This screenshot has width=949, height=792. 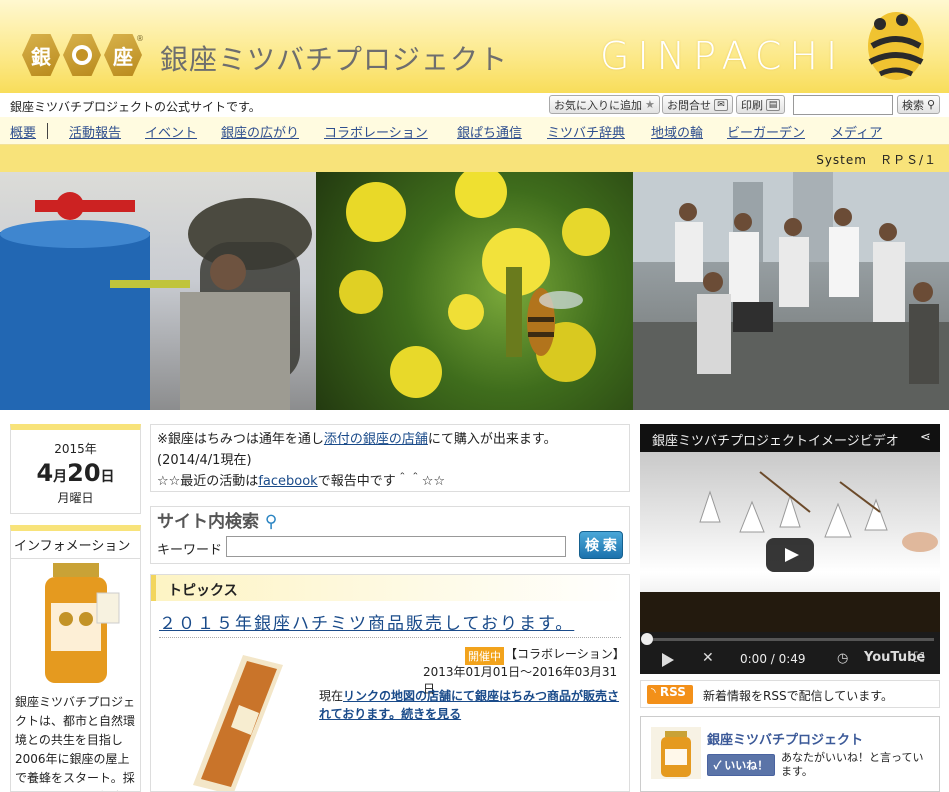 What do you see at coordinates (785, 738) in the screenshot?
I see `facebook-page-name: 銀座ミツバチプロジェクト` at bounding box center [785, 738].